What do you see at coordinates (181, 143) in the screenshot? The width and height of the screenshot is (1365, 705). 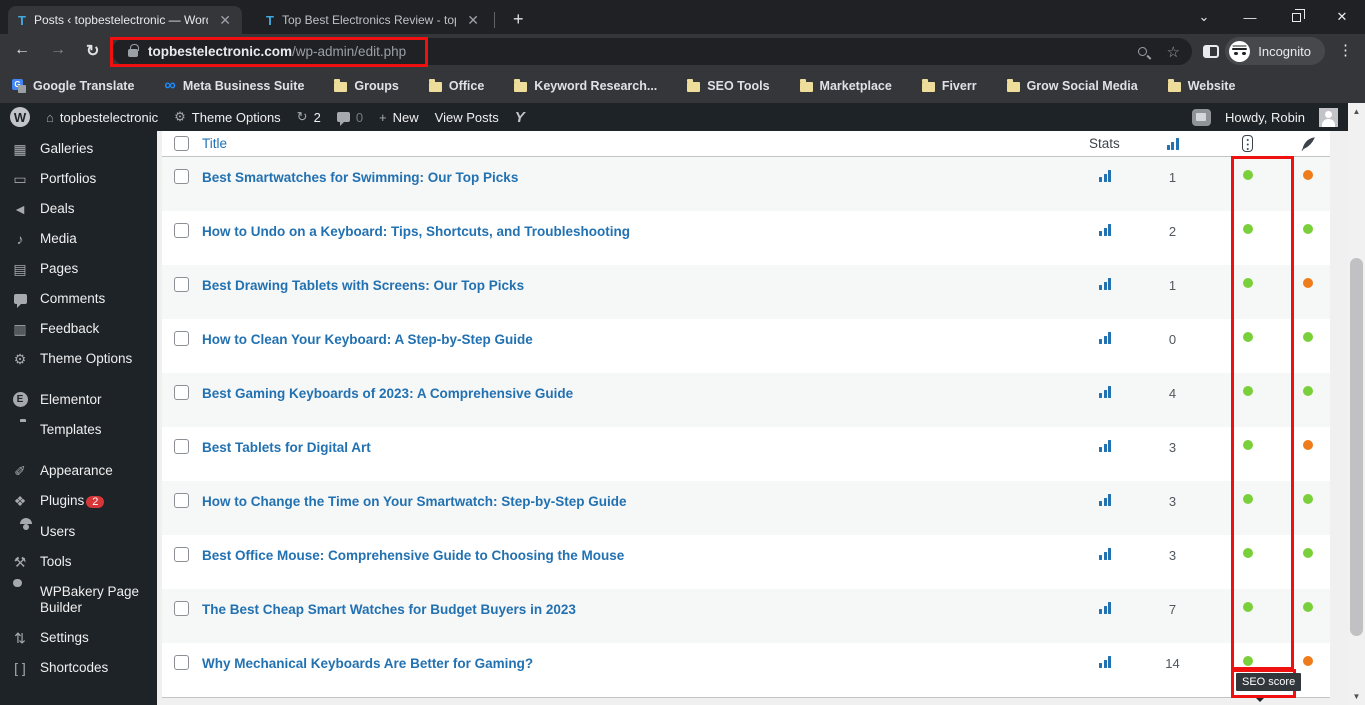 I see `select-all-checkbox` at bounding box center [181, 143].